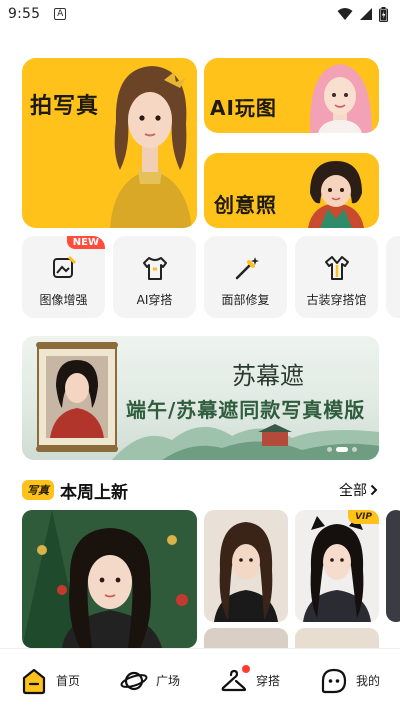  I want to click on creative-photo-label: 创意照, so click(245, 205).